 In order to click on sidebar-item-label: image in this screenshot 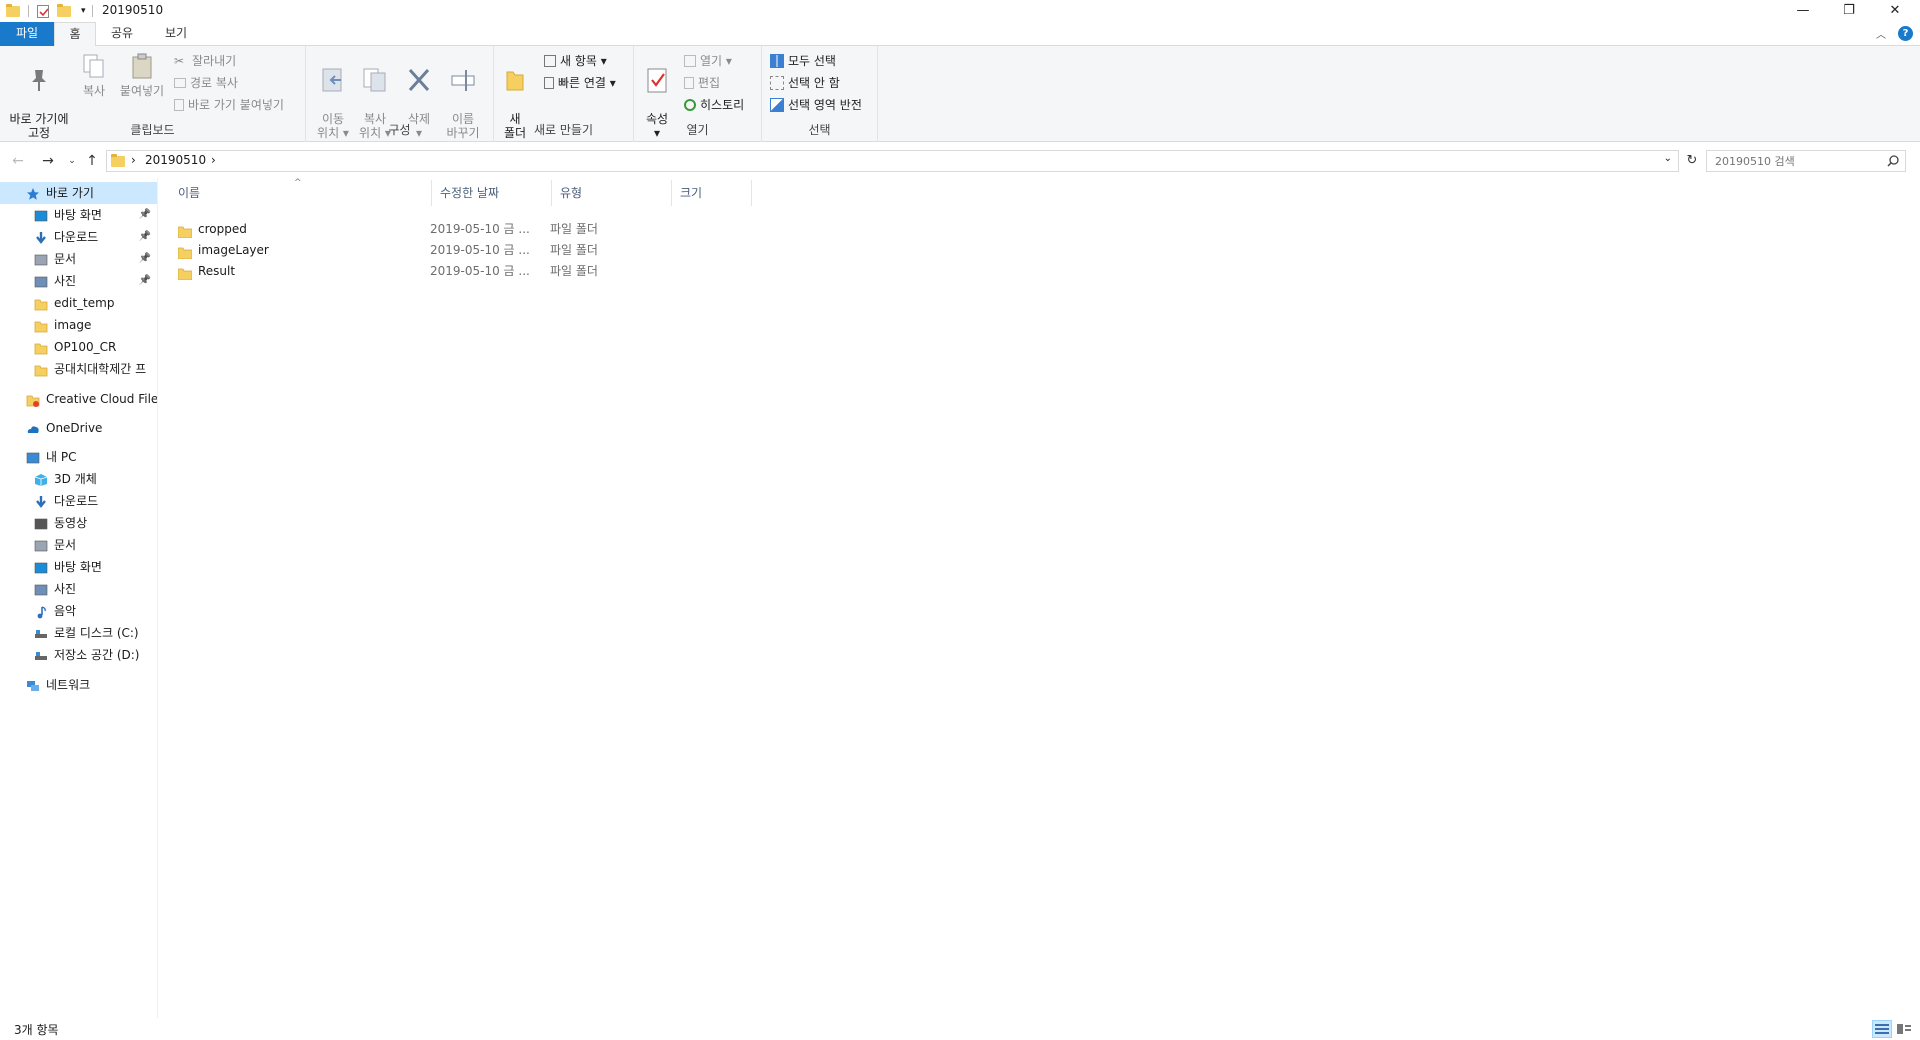, I will do `click(73, 325)`.